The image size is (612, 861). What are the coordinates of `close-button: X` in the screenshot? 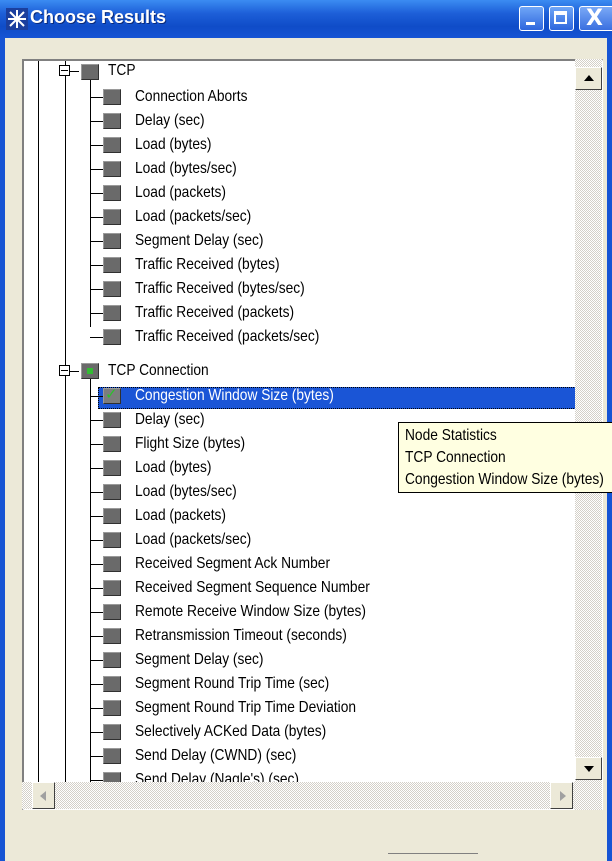 It's located at (595, 18).